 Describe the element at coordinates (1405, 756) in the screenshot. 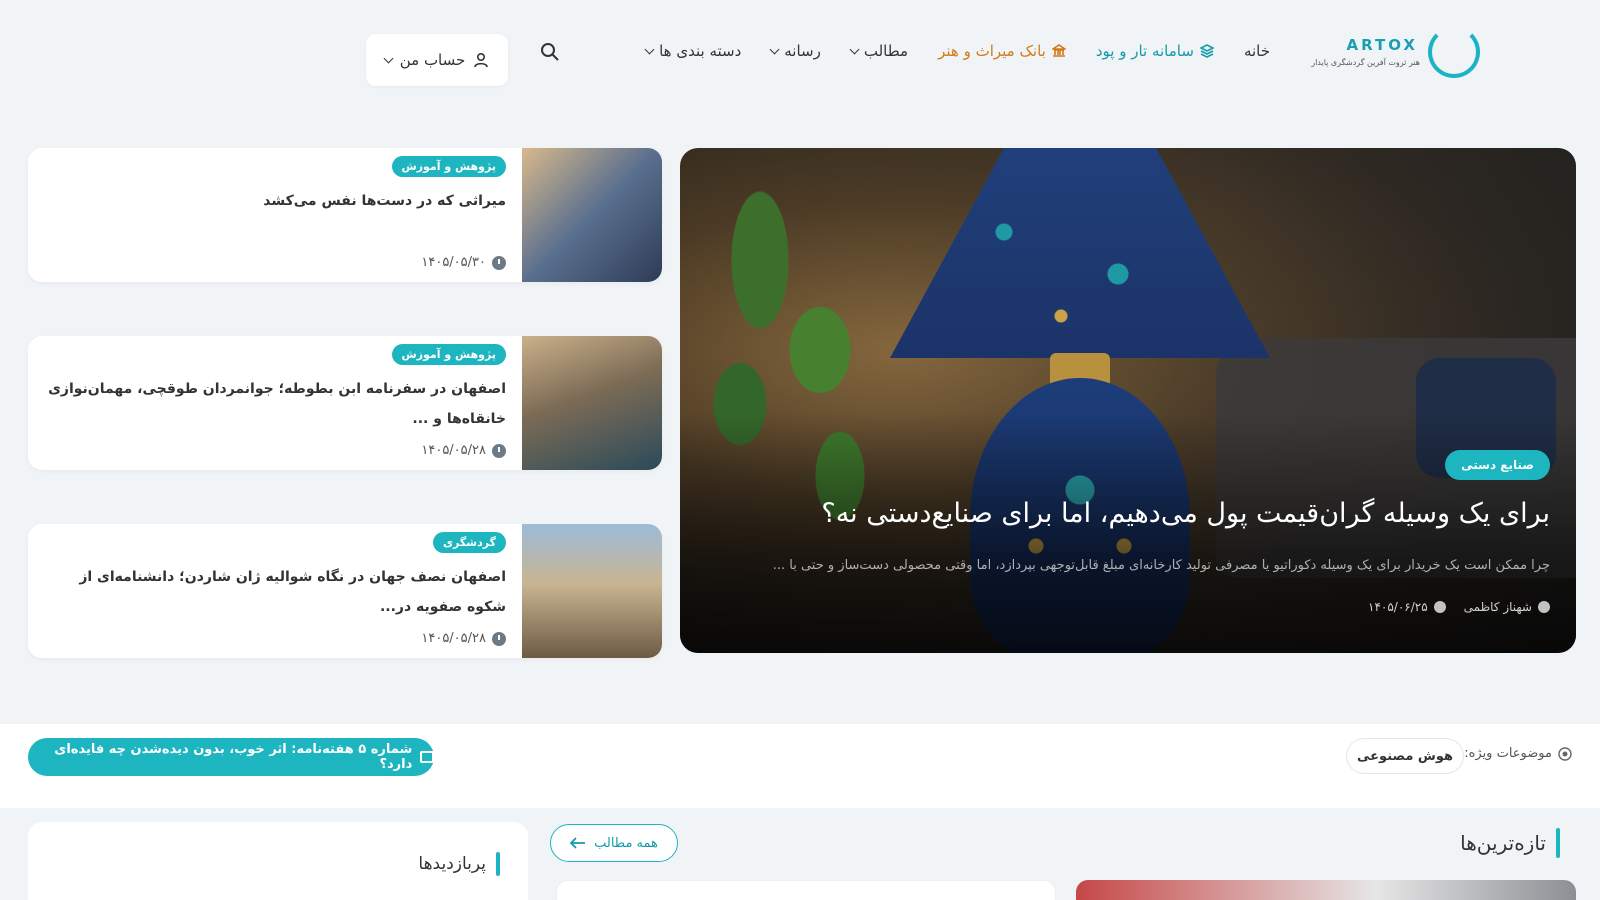

I see `topic-chip-ai: هوش مصنوعی` at that location.